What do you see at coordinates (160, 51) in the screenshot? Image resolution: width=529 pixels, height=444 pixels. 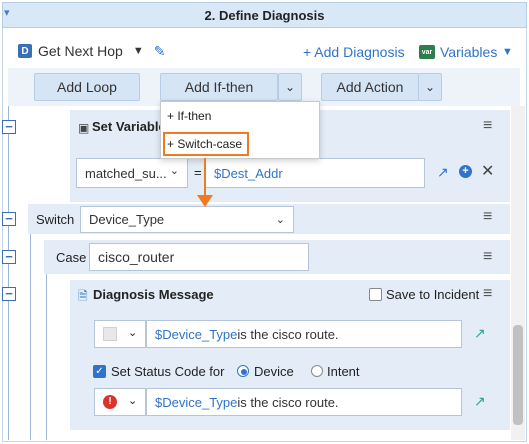 I see `pencil-icon: ✎` at bounding box center [160, 51].